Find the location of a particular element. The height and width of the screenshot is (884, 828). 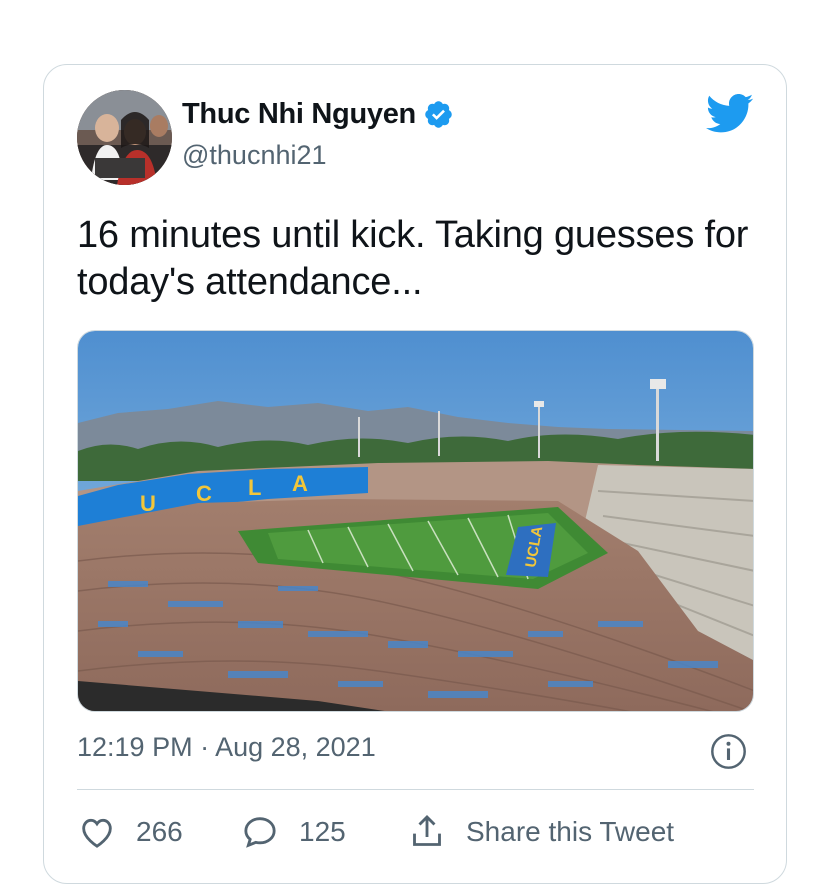

tweet-actions-row: 266 125 Share this Tweet is located at coordinates (375, 832).